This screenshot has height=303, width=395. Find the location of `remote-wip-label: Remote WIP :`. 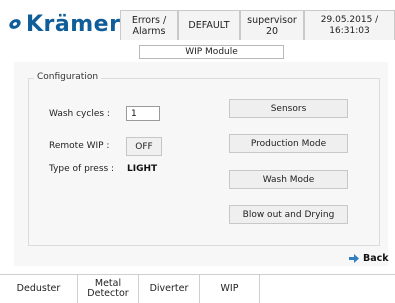

remote-wip-label: Remote WIP : is located at coordinates (79, 146).